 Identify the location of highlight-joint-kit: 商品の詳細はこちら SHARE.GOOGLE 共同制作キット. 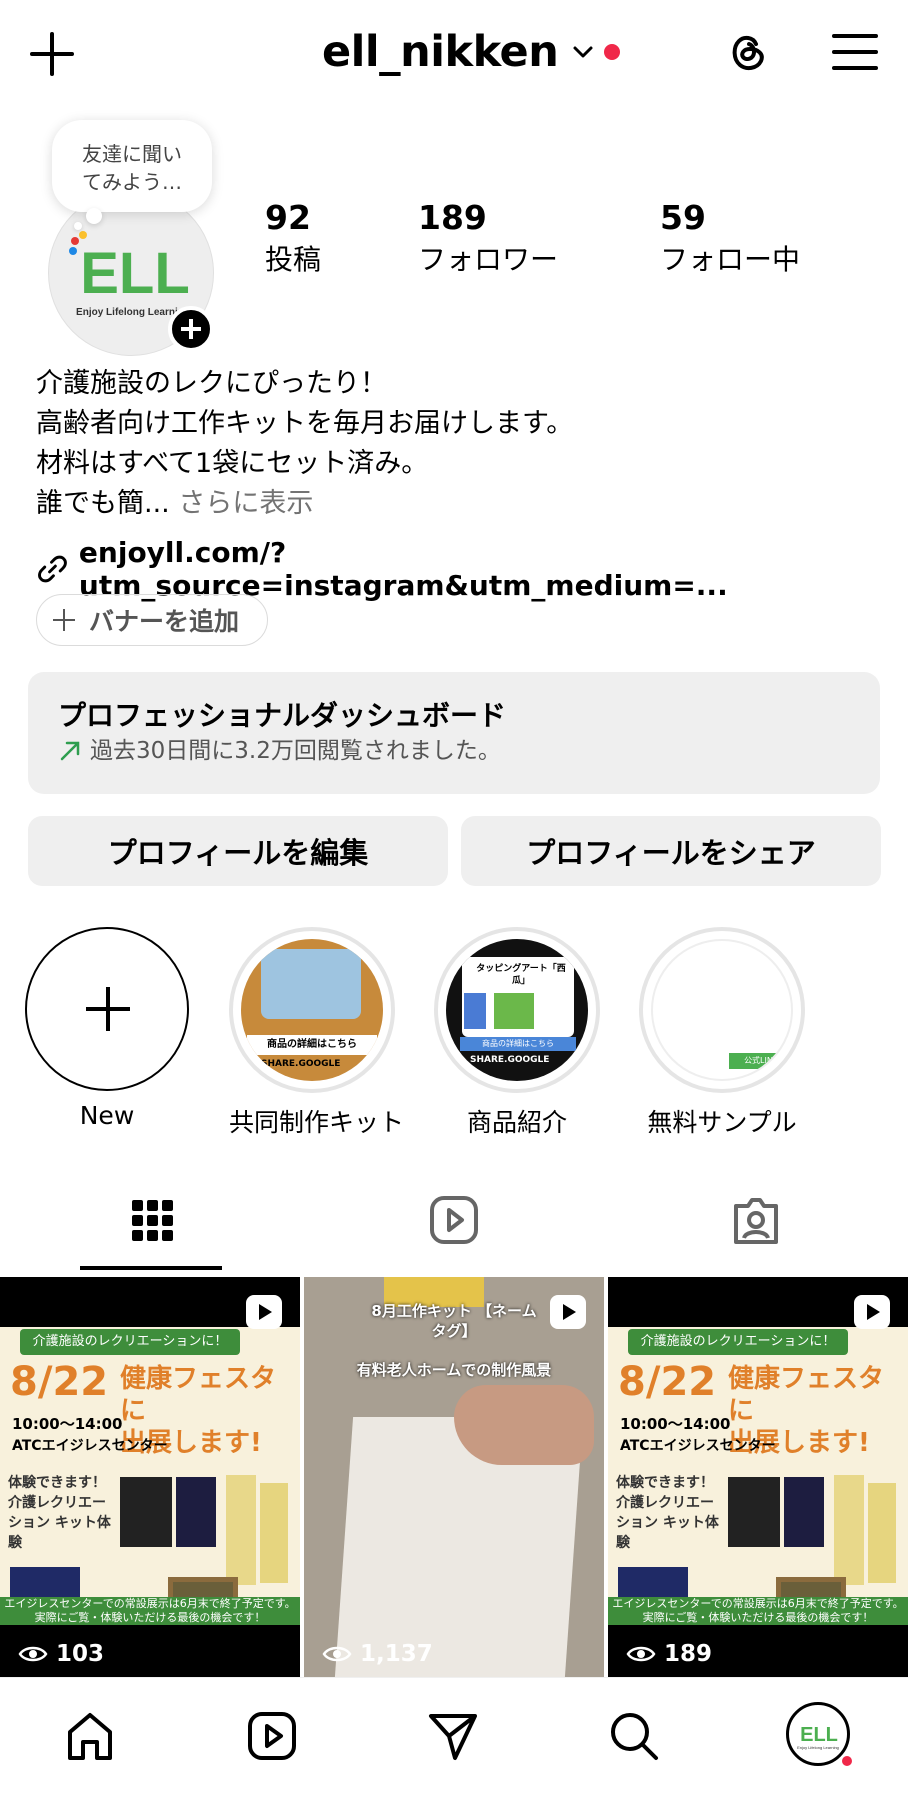
(317, 1033).